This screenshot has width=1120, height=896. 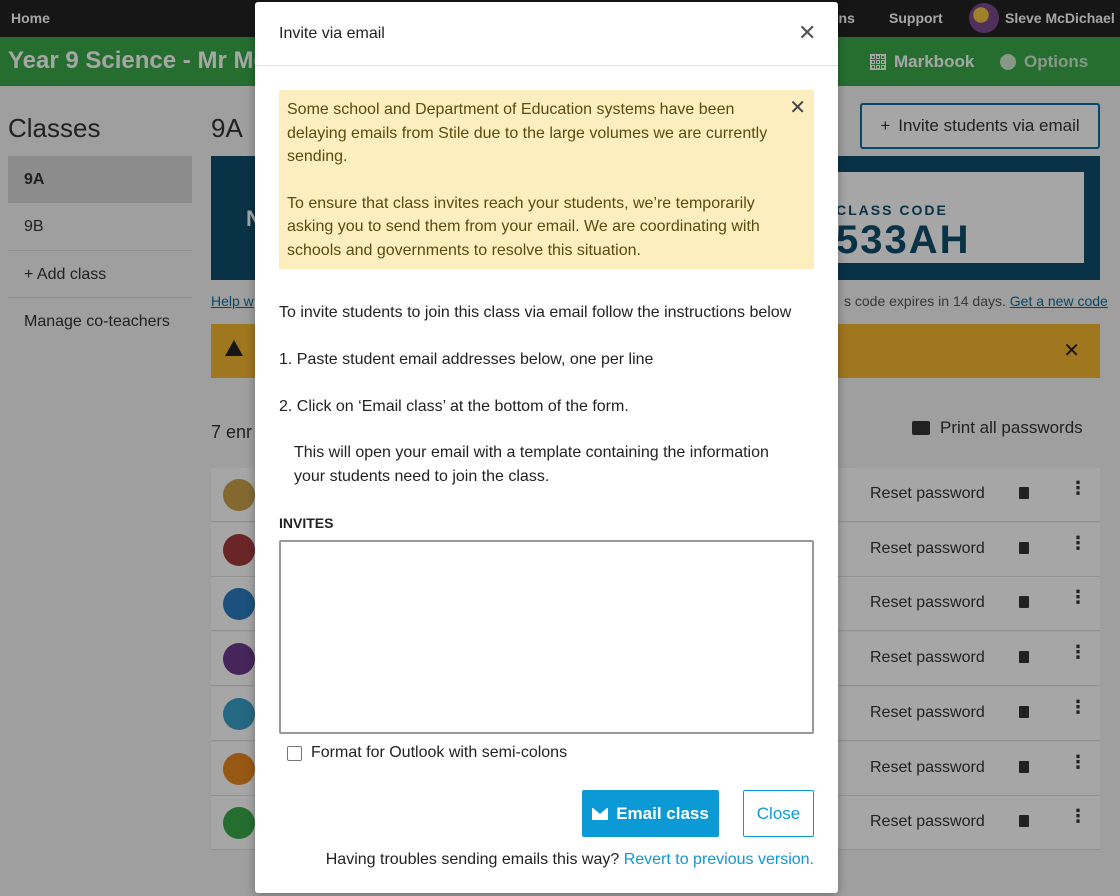 I want to click on invites-textarea, so click(x=546, y=637).